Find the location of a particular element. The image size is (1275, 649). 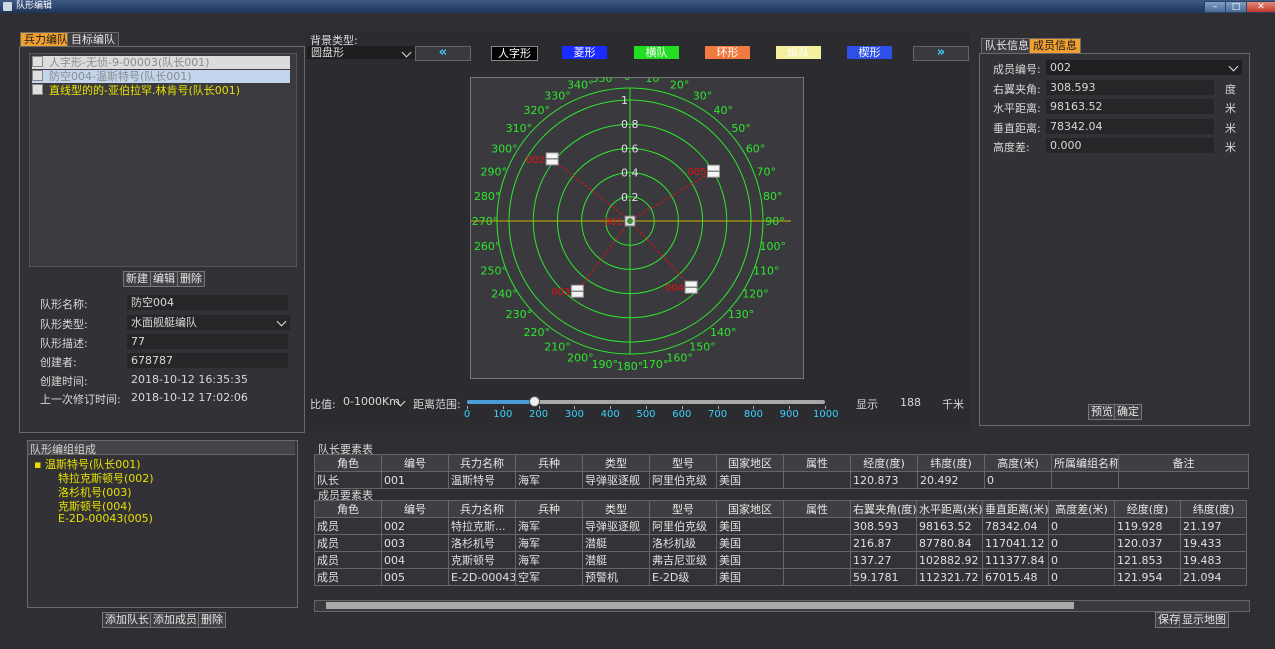

angle-label: 70° is located at coordinates (767, 171).